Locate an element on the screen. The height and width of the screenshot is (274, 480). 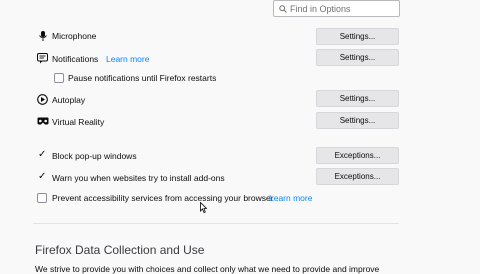
accessibility-learn-more-link: Learn more is located at coordinates (290, 198).